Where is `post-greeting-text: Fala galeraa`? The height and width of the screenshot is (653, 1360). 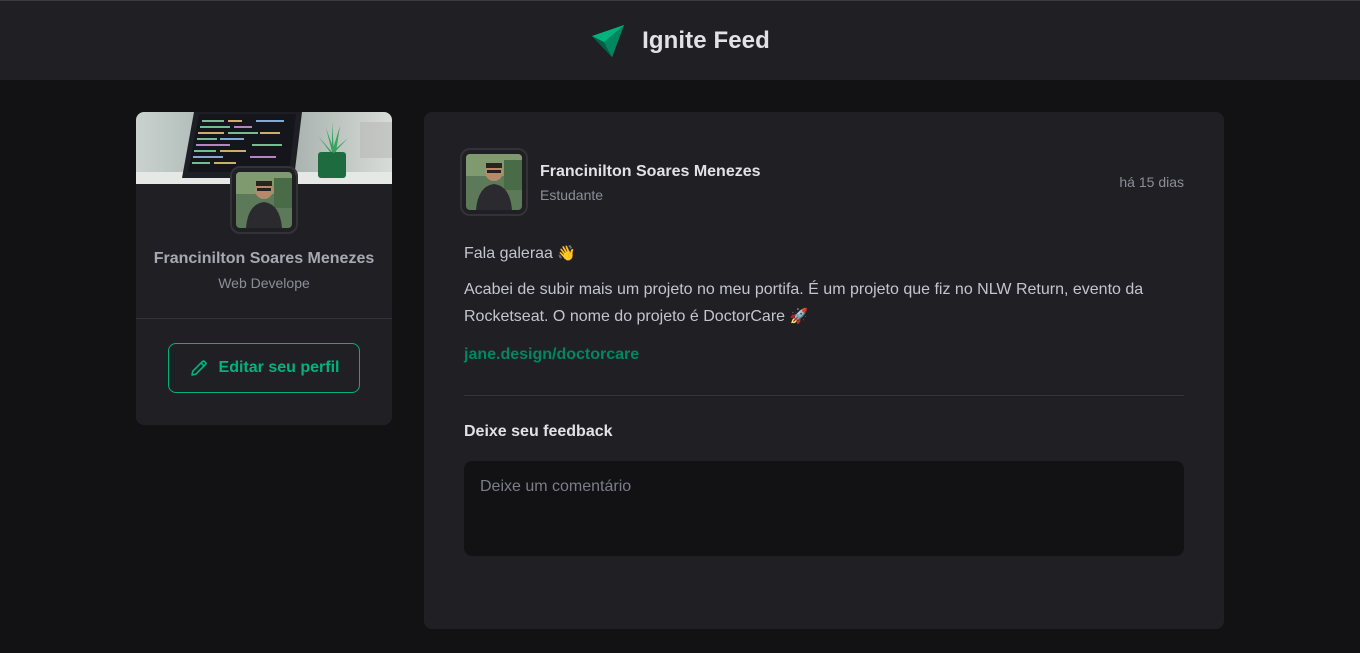
post-greeting-text: Fala galeraa is located at coordinates (508, 253).